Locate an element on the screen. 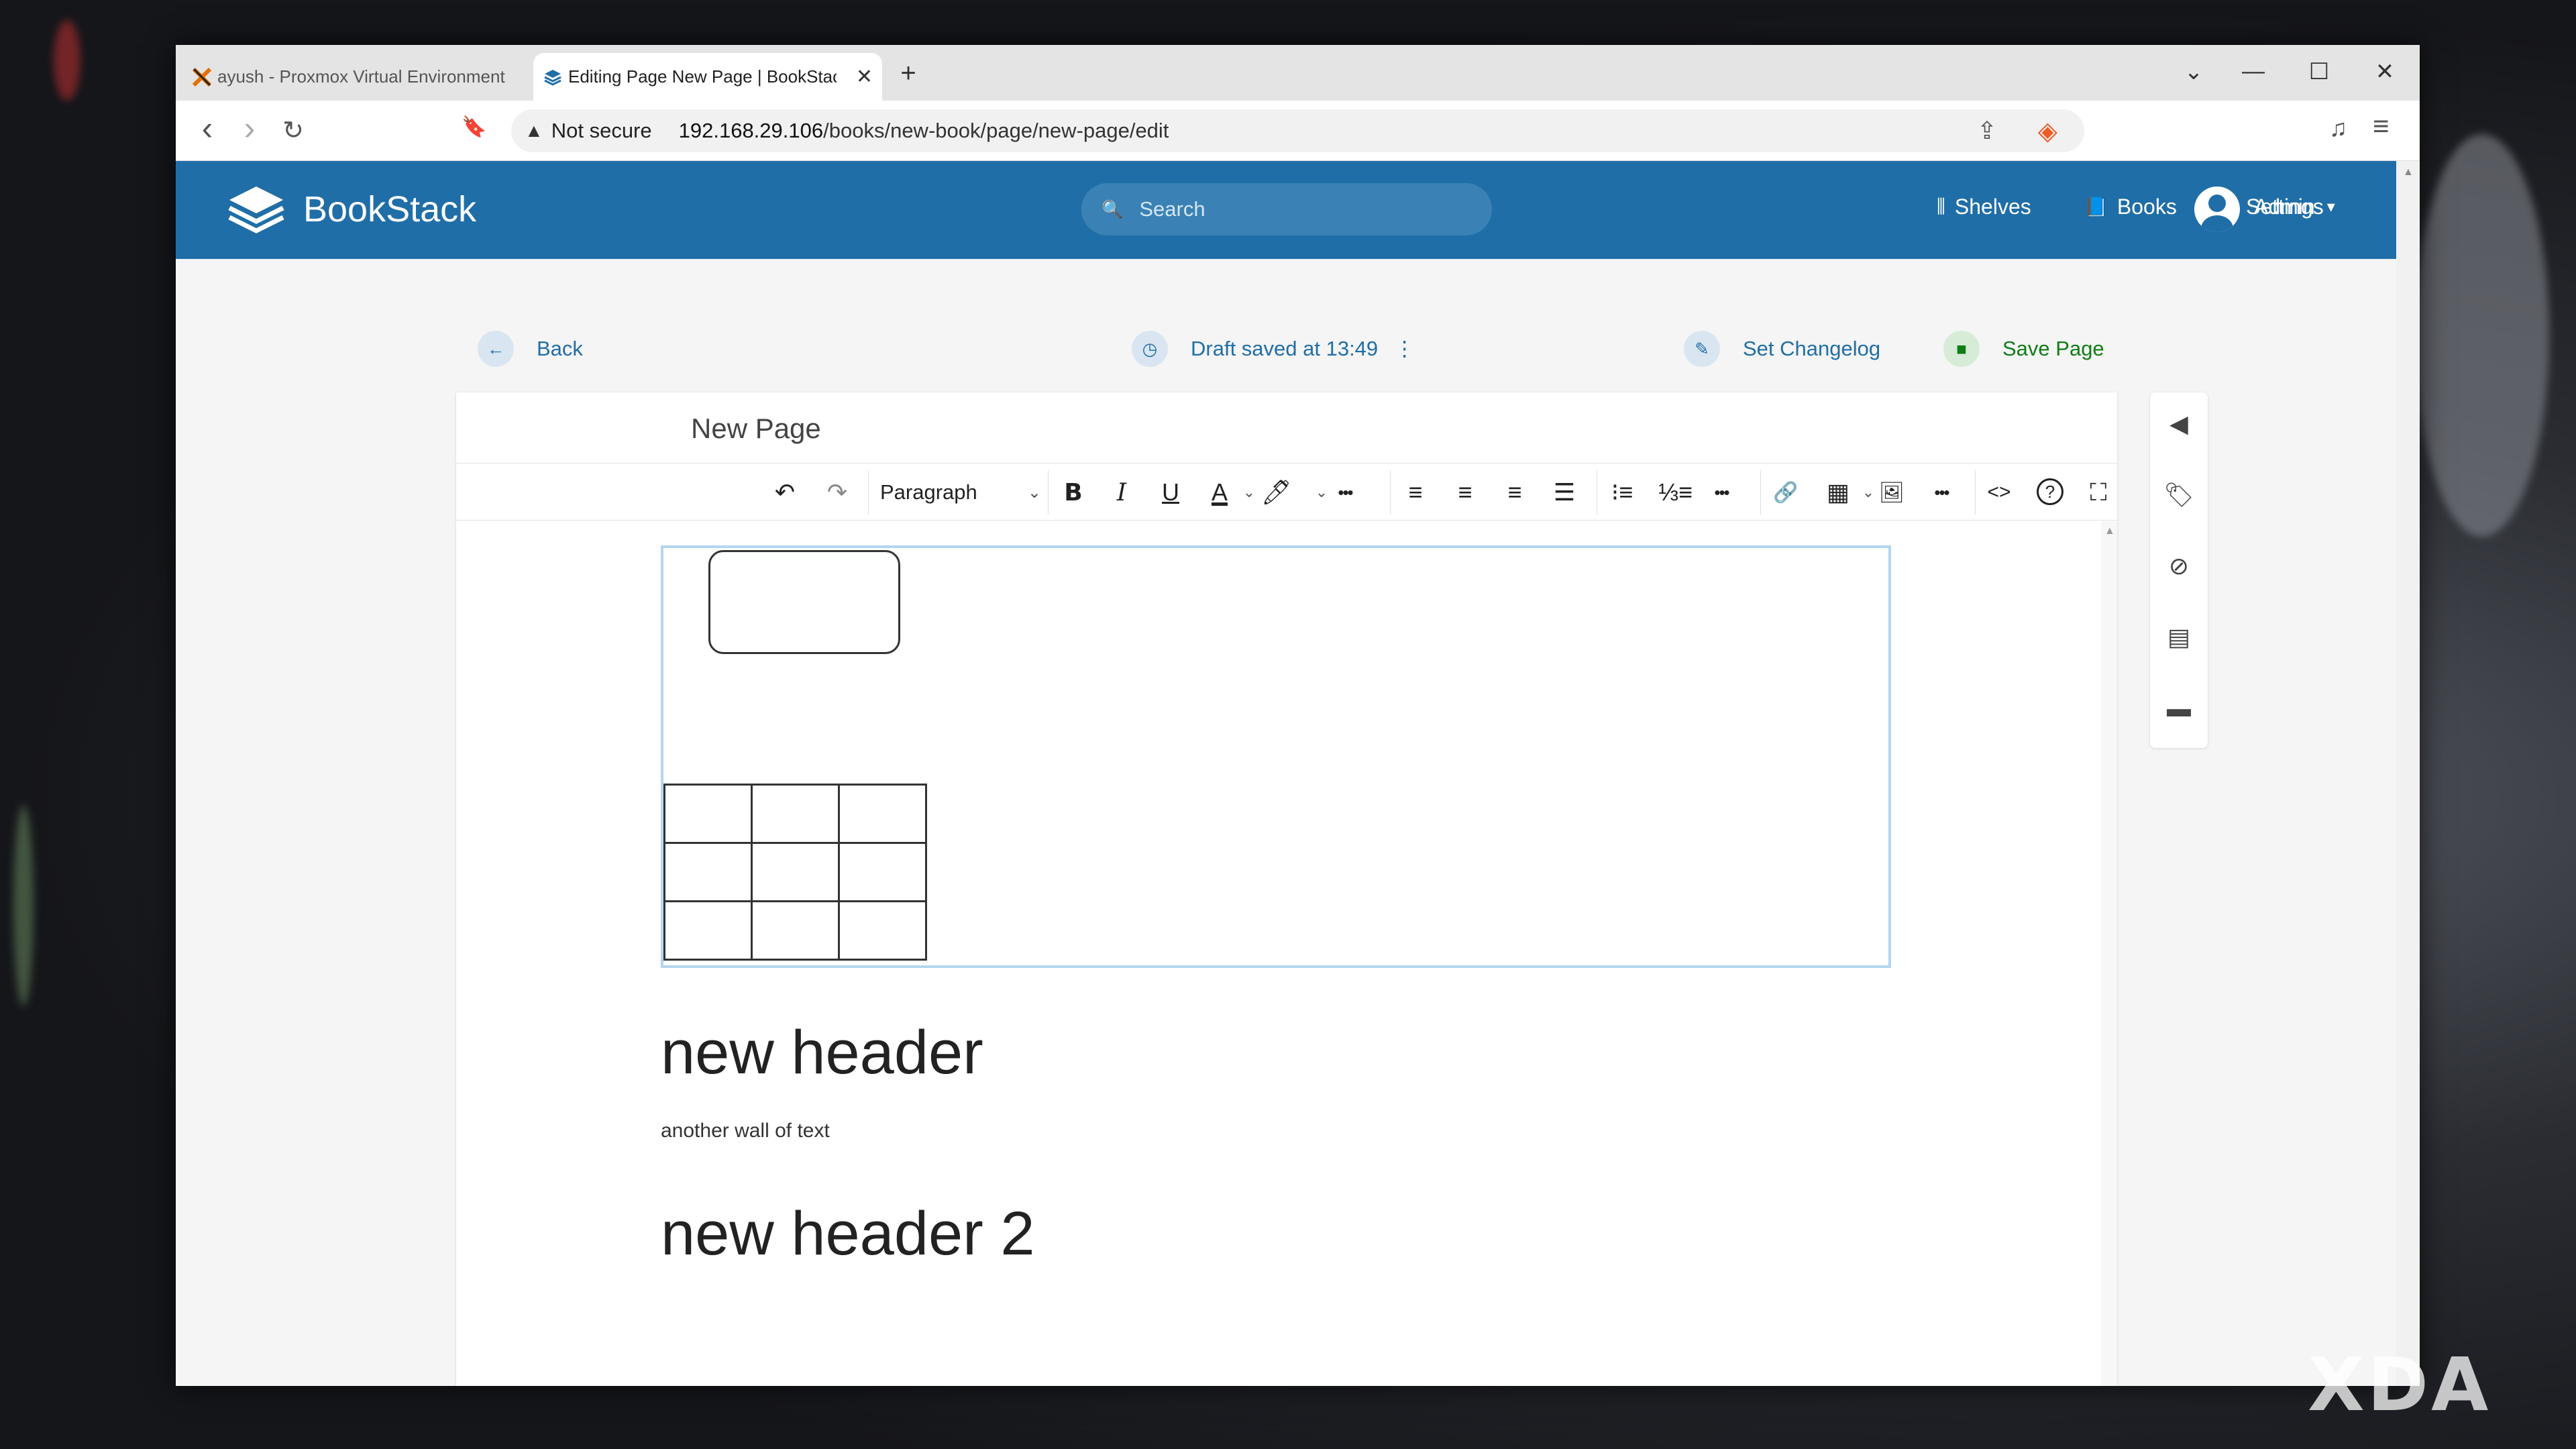 This screenshot has width=2576, height=1449. close-tab-icon: ✕ is located at coordinates (864, 77).